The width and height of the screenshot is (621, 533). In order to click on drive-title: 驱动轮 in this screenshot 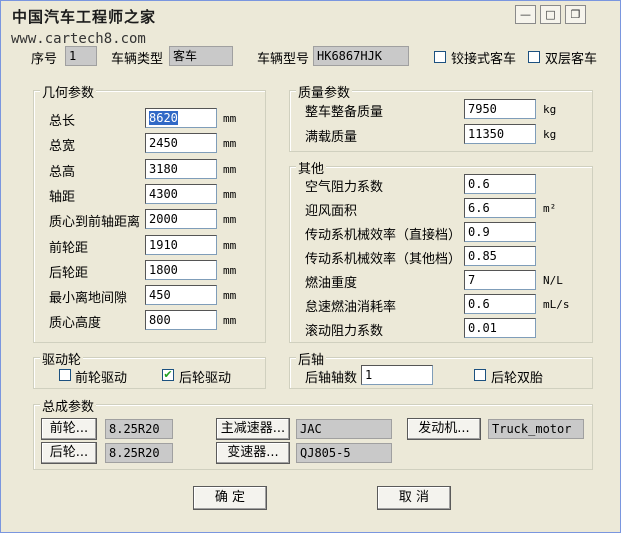, I will do `click(62, 358)`.